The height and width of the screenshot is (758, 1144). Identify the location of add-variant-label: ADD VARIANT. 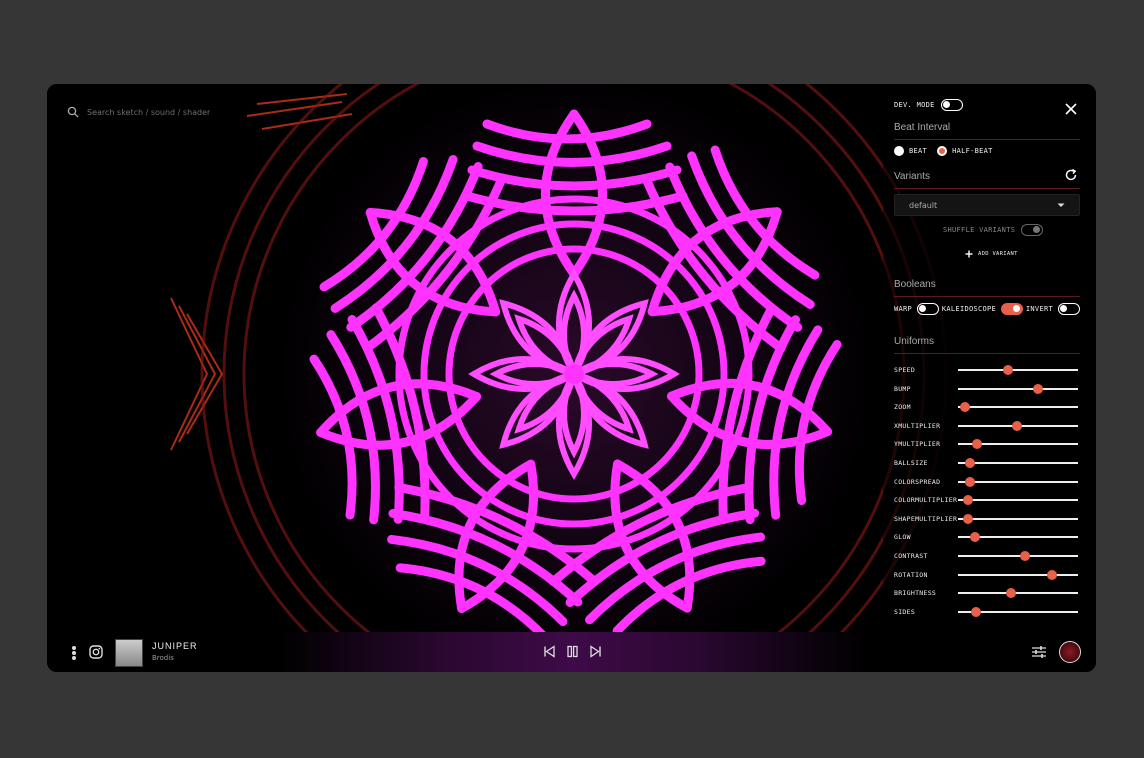
(998, 254).